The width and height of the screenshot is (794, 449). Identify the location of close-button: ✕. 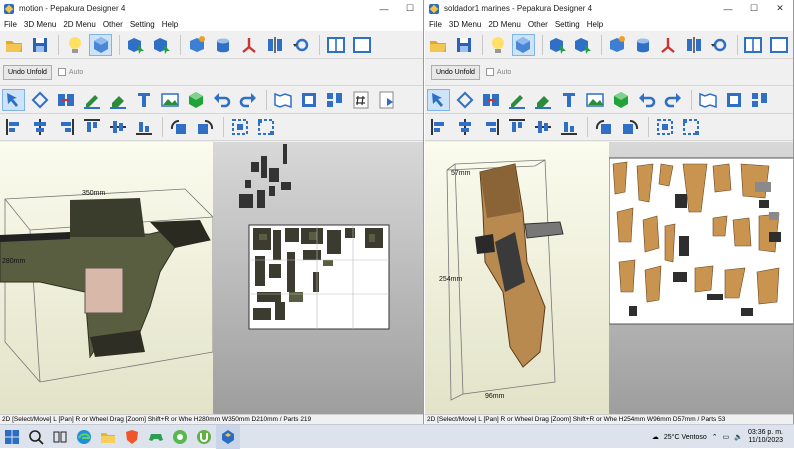
(780, 8).